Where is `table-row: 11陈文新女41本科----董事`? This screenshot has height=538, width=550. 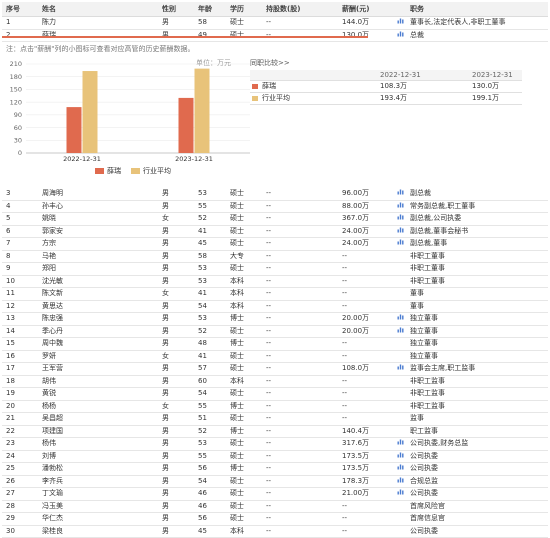 table-row: 11陈文新女41本科----董事 is located at coordinates (275, 294).